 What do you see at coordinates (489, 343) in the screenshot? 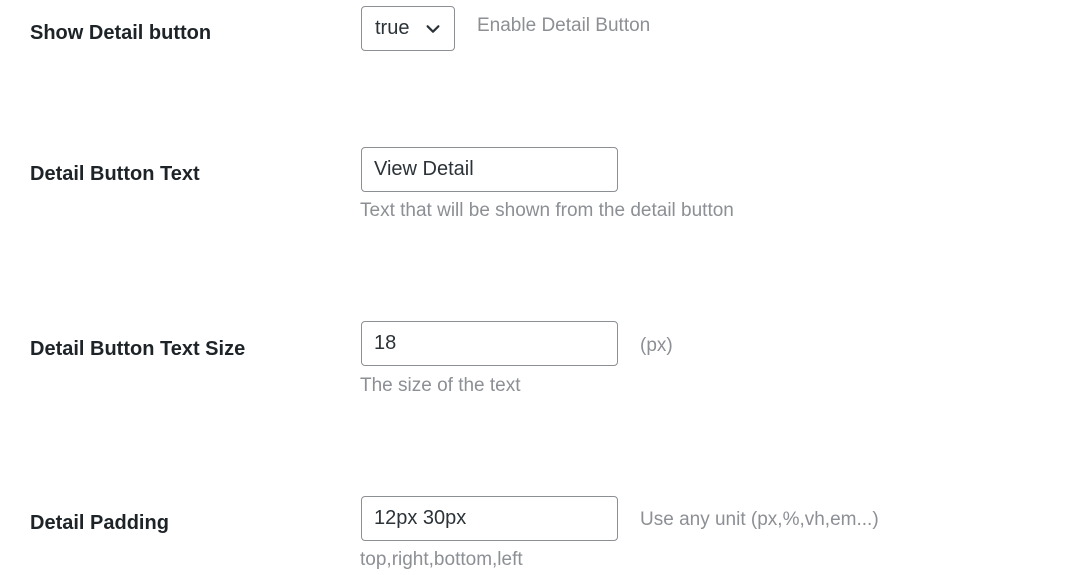
I see `text-size-input` at bounding box center [489, 343].